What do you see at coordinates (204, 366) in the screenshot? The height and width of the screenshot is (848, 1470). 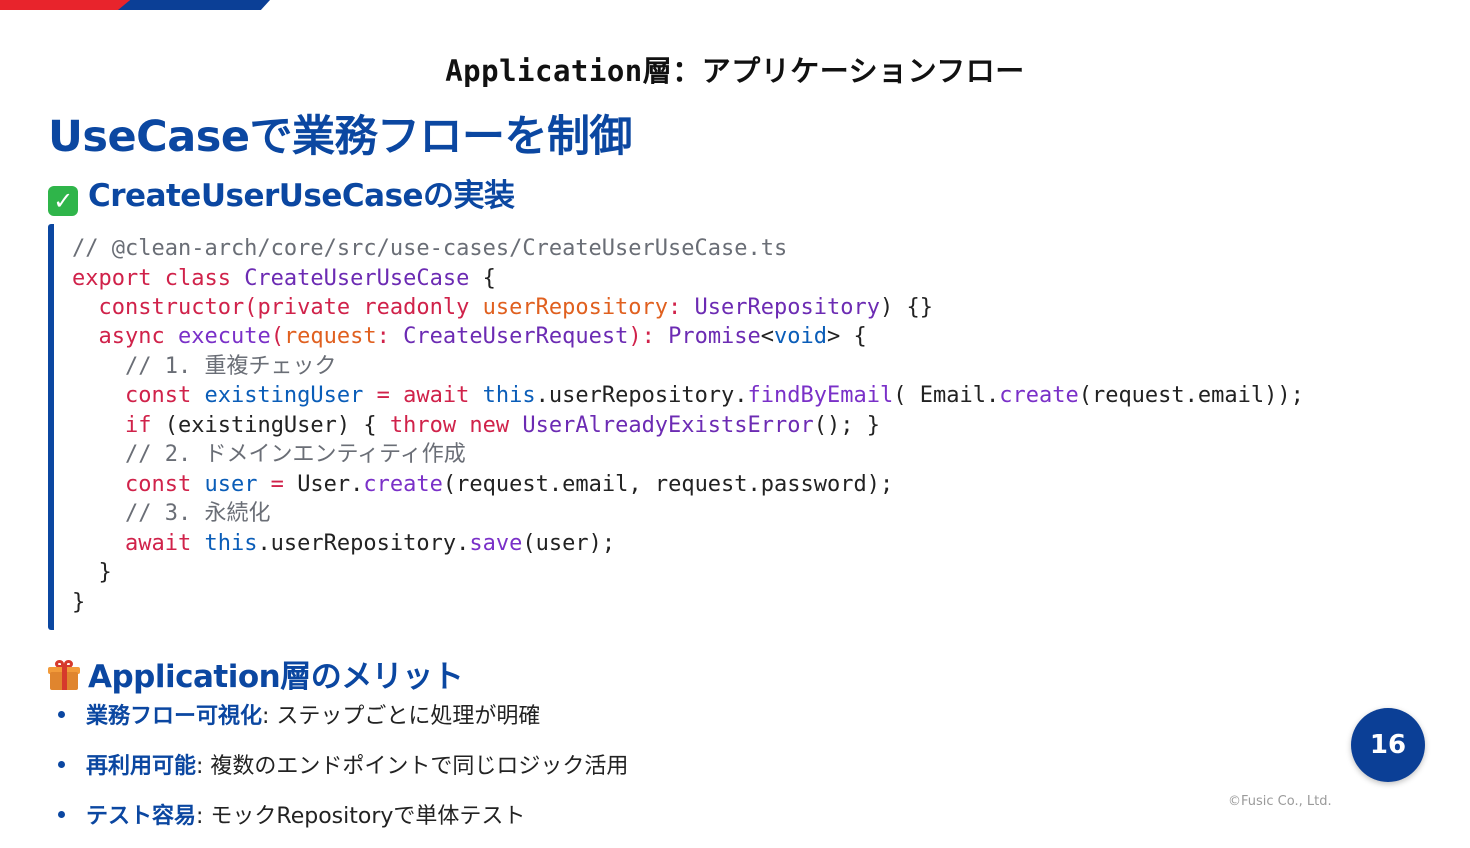 I see `code-line: // 1. 重複チェック` at bounding box center [204, 366].